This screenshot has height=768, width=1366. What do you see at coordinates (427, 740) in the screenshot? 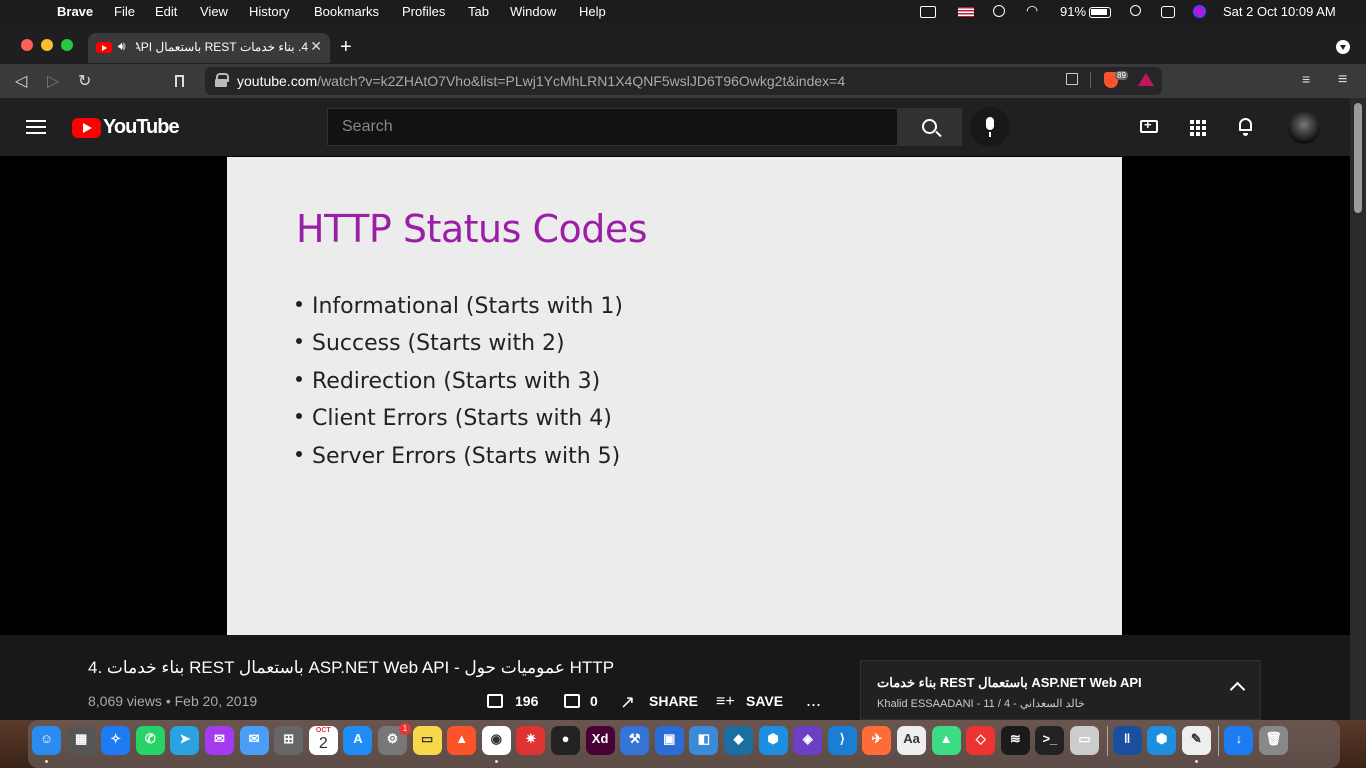
I see `notes-icon: ▭` at bounding box center [427, 740].